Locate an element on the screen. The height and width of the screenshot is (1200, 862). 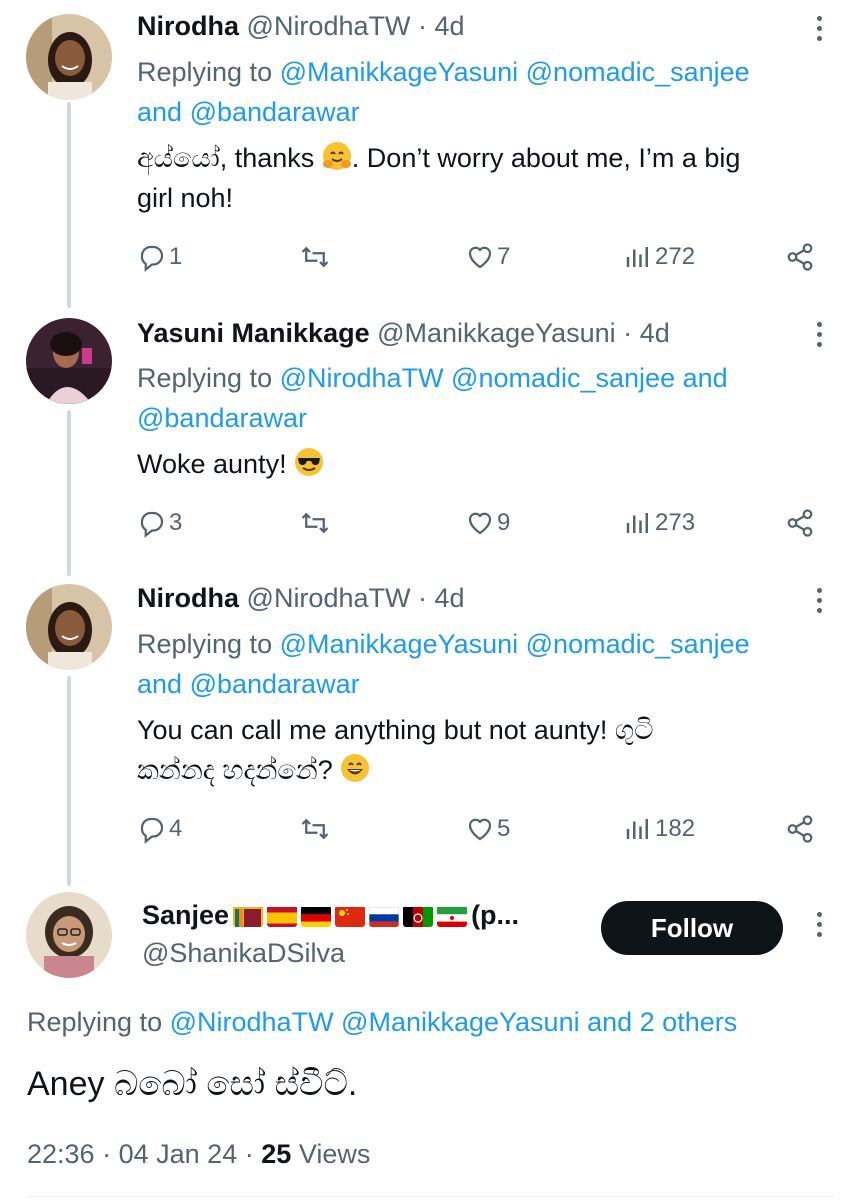
display-name: Sanjee is located at coordinates (185, 915).